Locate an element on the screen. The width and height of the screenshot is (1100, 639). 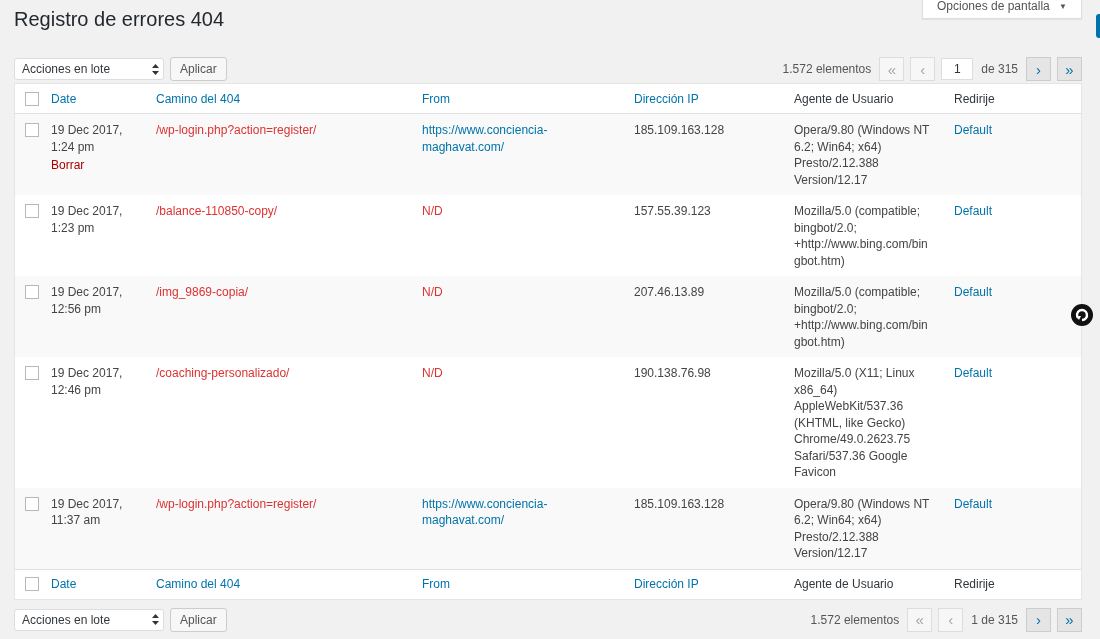
page-indicator: 1 de 315 is located at coordinates (994, 619).